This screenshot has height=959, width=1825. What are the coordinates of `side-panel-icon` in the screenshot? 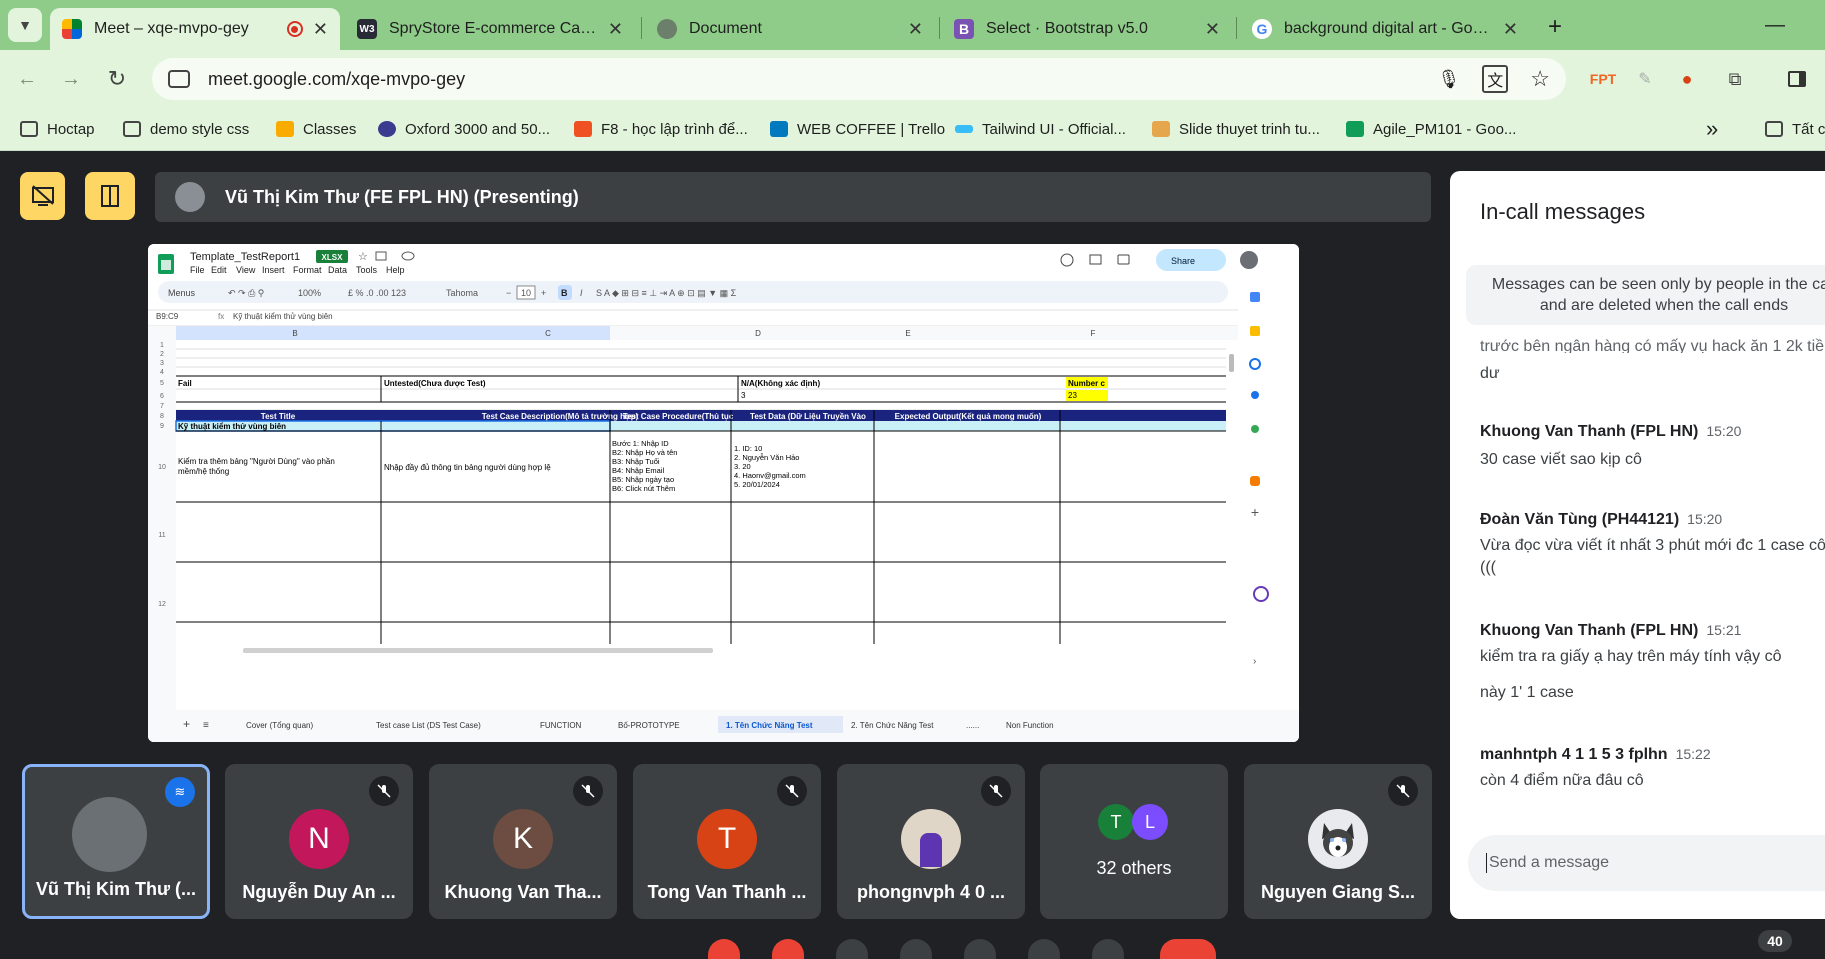 It's located at (1797, 79).